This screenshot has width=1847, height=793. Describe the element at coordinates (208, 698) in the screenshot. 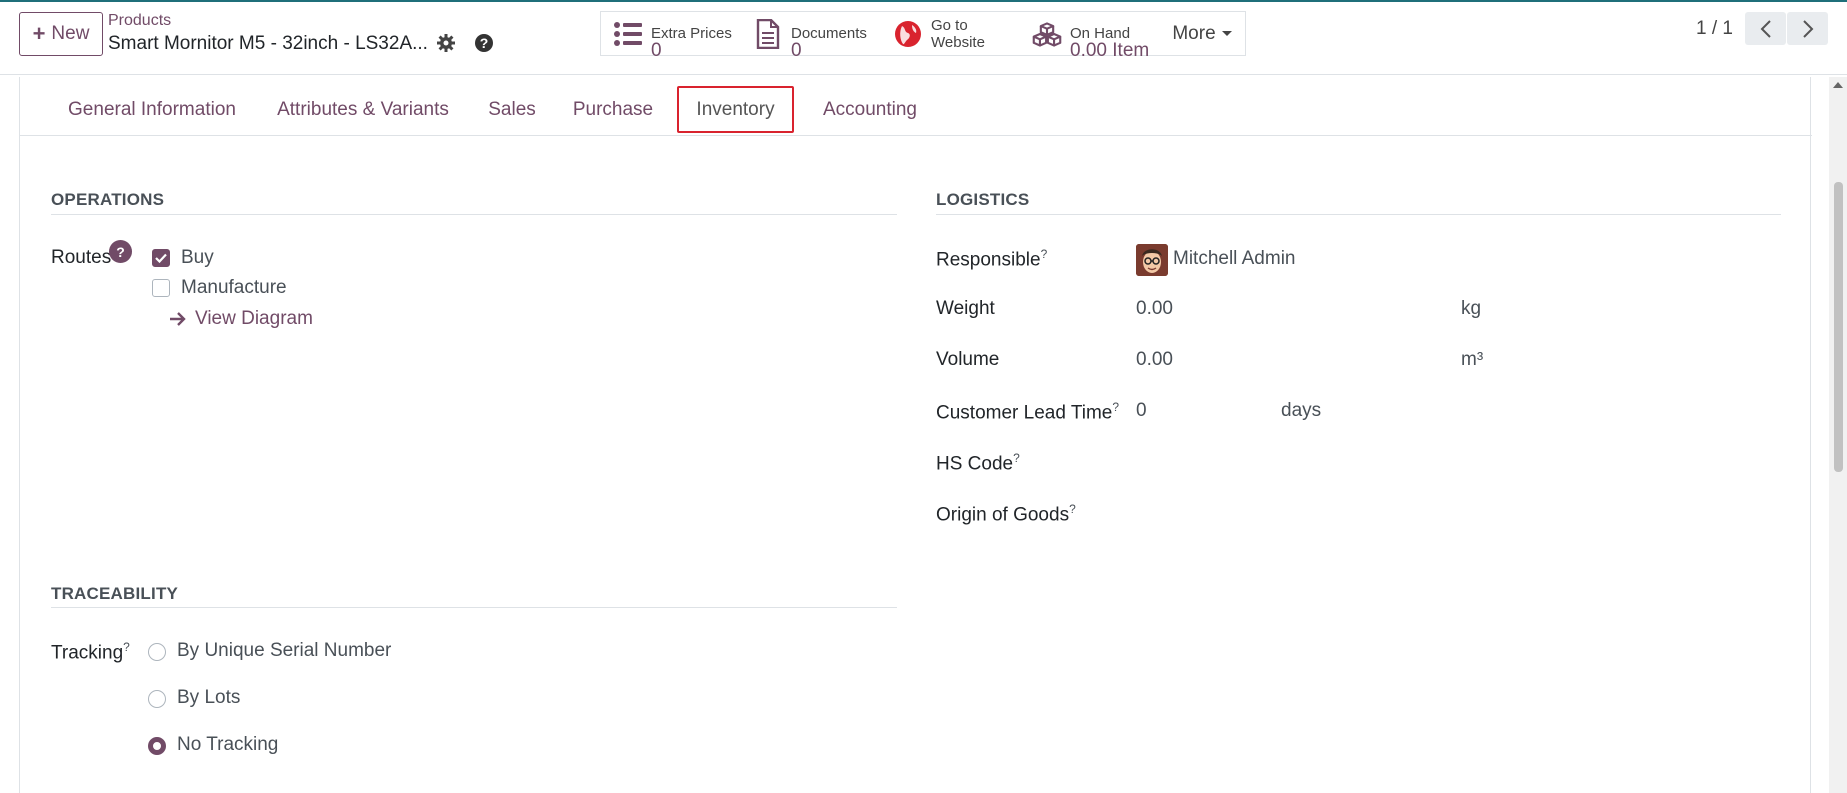

I see `tracking-lots-label: By Lots` at that location.